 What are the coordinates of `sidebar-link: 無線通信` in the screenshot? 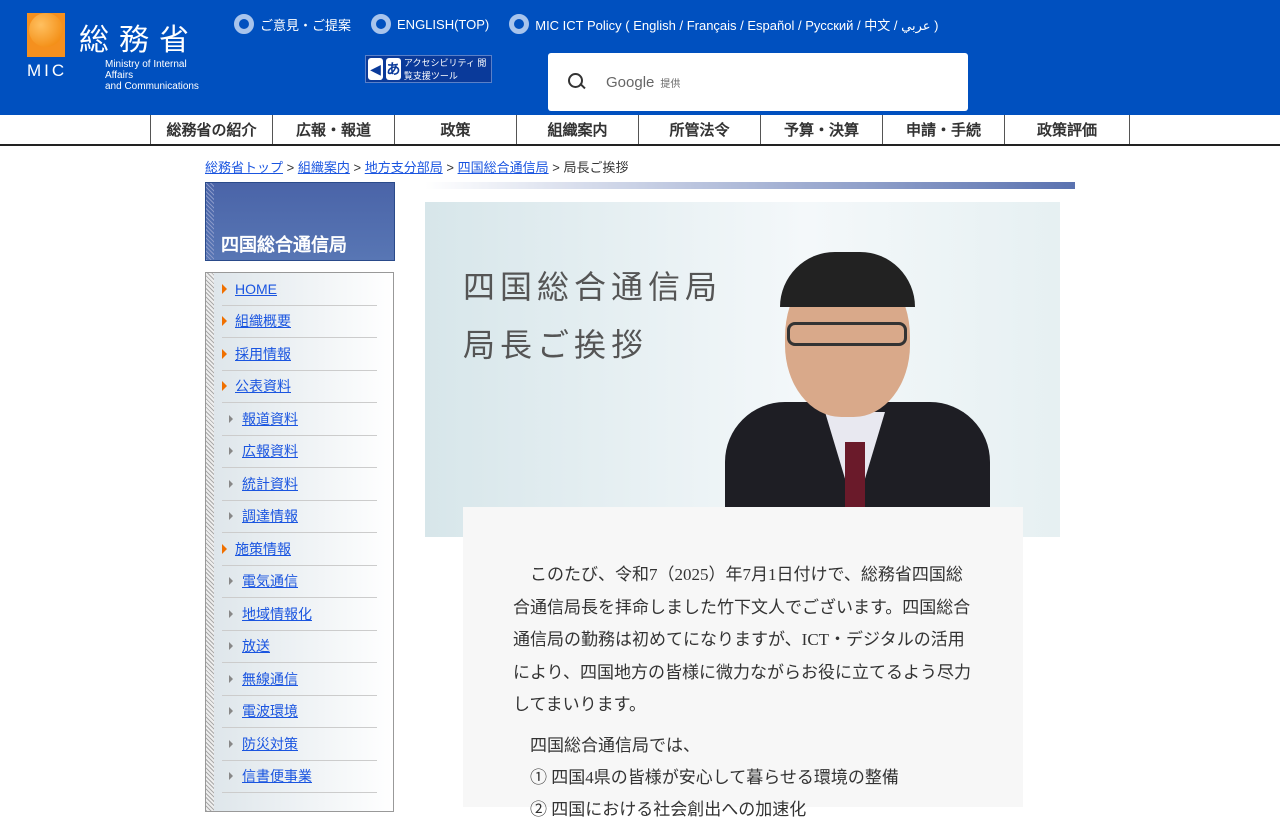 It's located at (270, 679).